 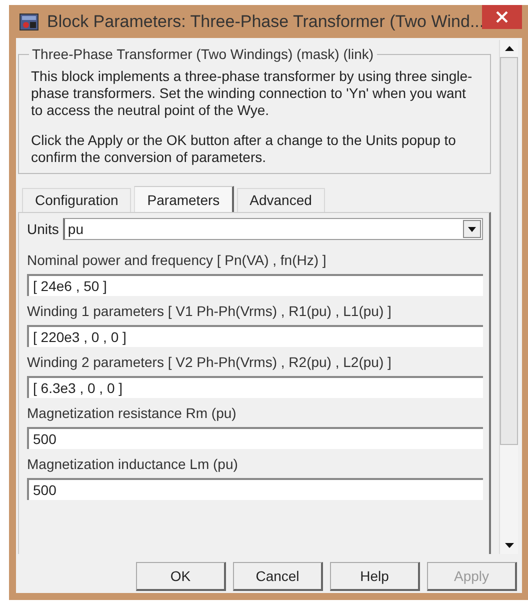 What do you see at coordinates (272, 229) in the screenshot?
I see `units-dropdown: pu` at bounding box center [272, 229].